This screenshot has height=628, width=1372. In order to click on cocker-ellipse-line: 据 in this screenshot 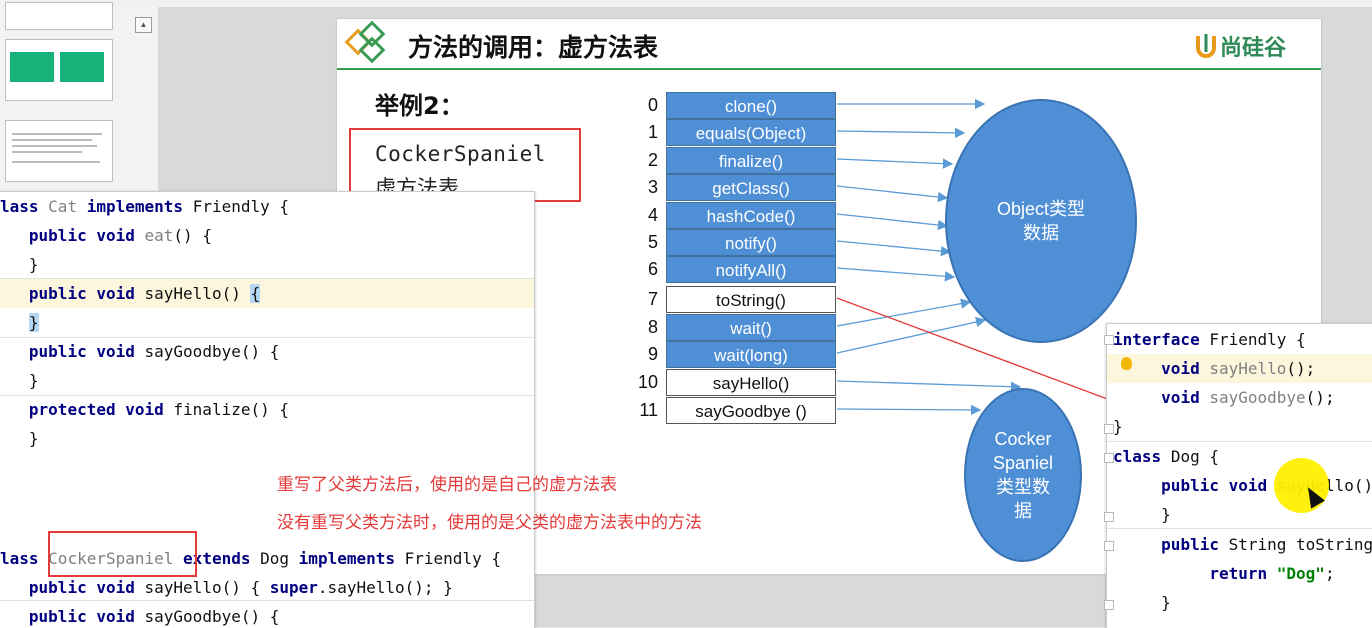, I will do `click(1022, 511)`.